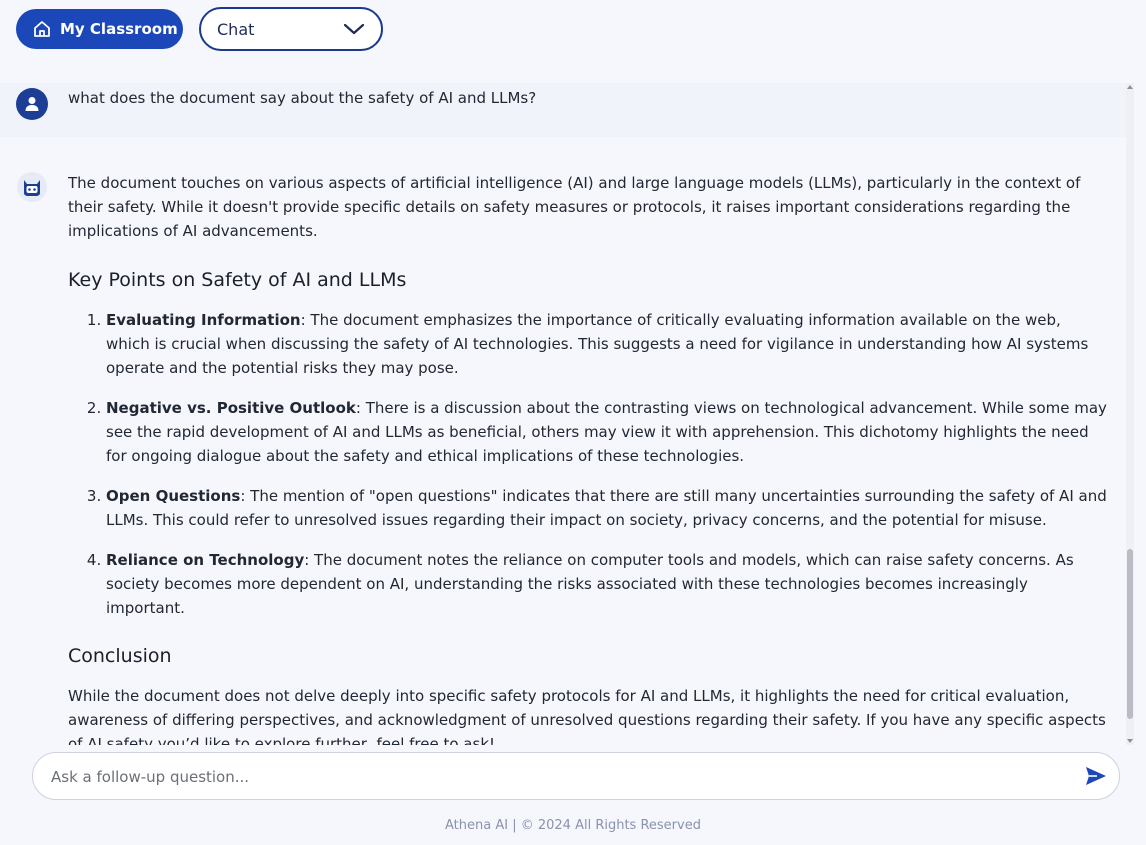 This screenshot has height=845, width=1146. Describe the element at coordinates (32, 187) in the screenshot. I see `robot-icon` at that location.